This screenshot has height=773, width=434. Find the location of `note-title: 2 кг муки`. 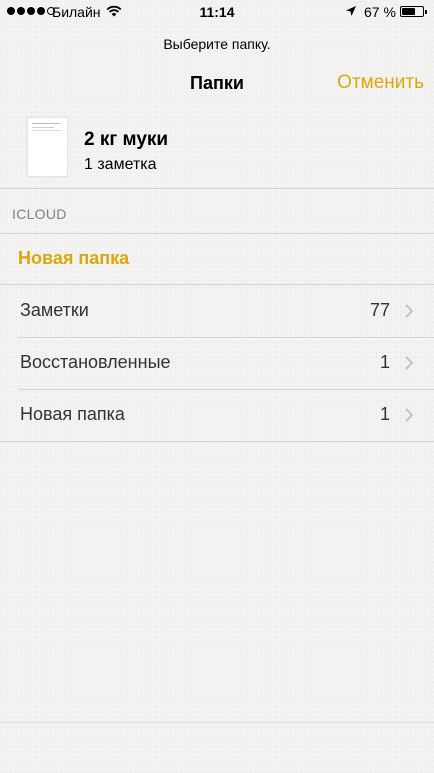

note-title: 2 кг муки is located at coordinates (126, 139).